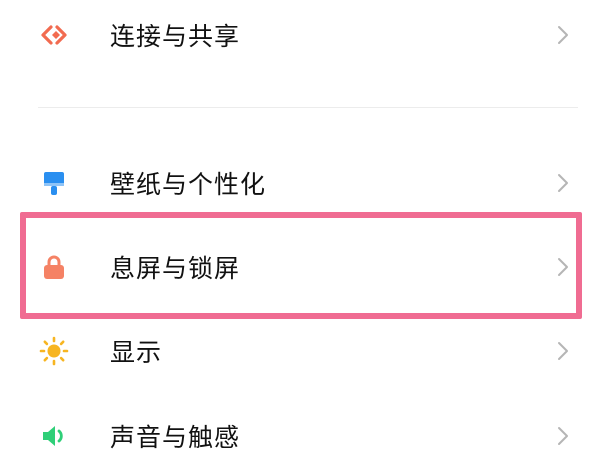 The image size is (600, 476). What do you see at coordinates (54, 351) in the screenshot?
I see `sun-icon` at bounding box center [54, 351].